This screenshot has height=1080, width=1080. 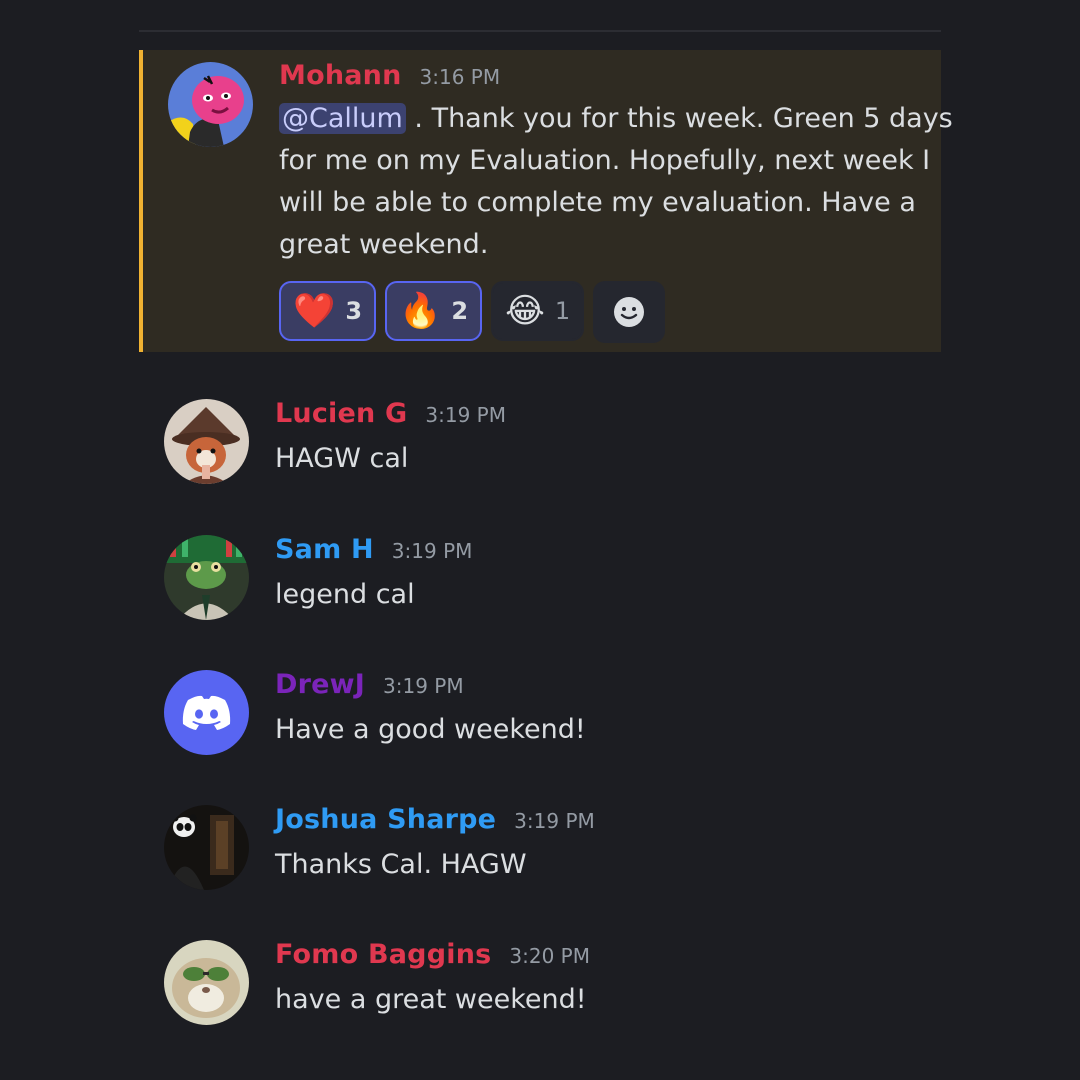 I want to click on message-text: Have a good weekend!, so click(x=430, y=729).